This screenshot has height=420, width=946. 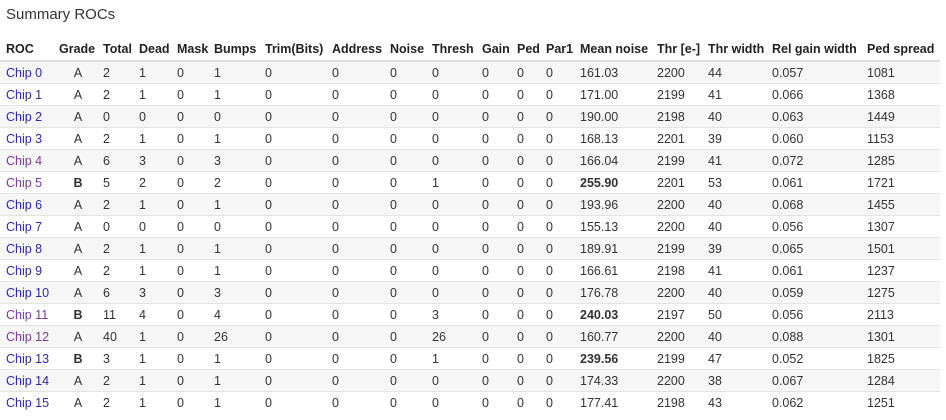 I want to click on ped-spread-cell: 1153, so click(x=900, y=138).